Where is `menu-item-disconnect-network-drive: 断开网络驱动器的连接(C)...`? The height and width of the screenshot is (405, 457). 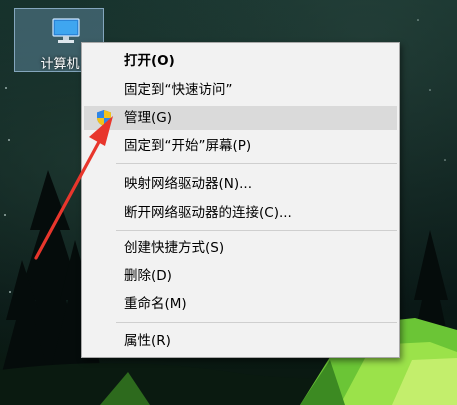 menu-item-disconnect-network-drive: 断开网络驱动器的连接(C)... is located at coordinates (240, 213).